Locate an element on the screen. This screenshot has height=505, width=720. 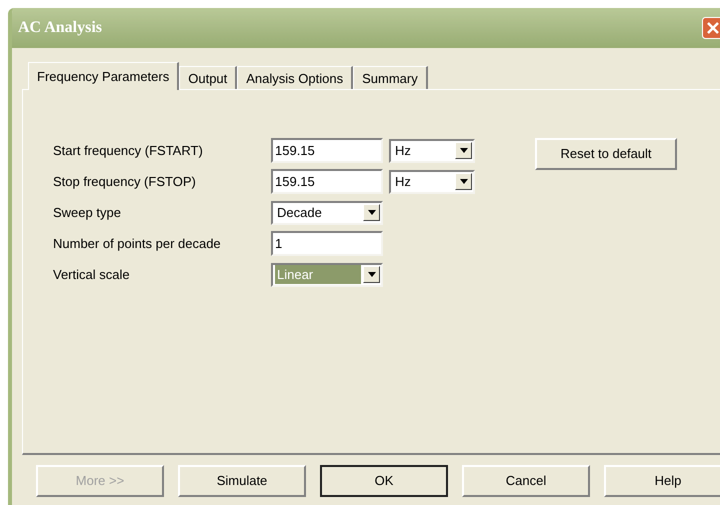
dialog-button: Simulate is located at coordinates (242, 481).